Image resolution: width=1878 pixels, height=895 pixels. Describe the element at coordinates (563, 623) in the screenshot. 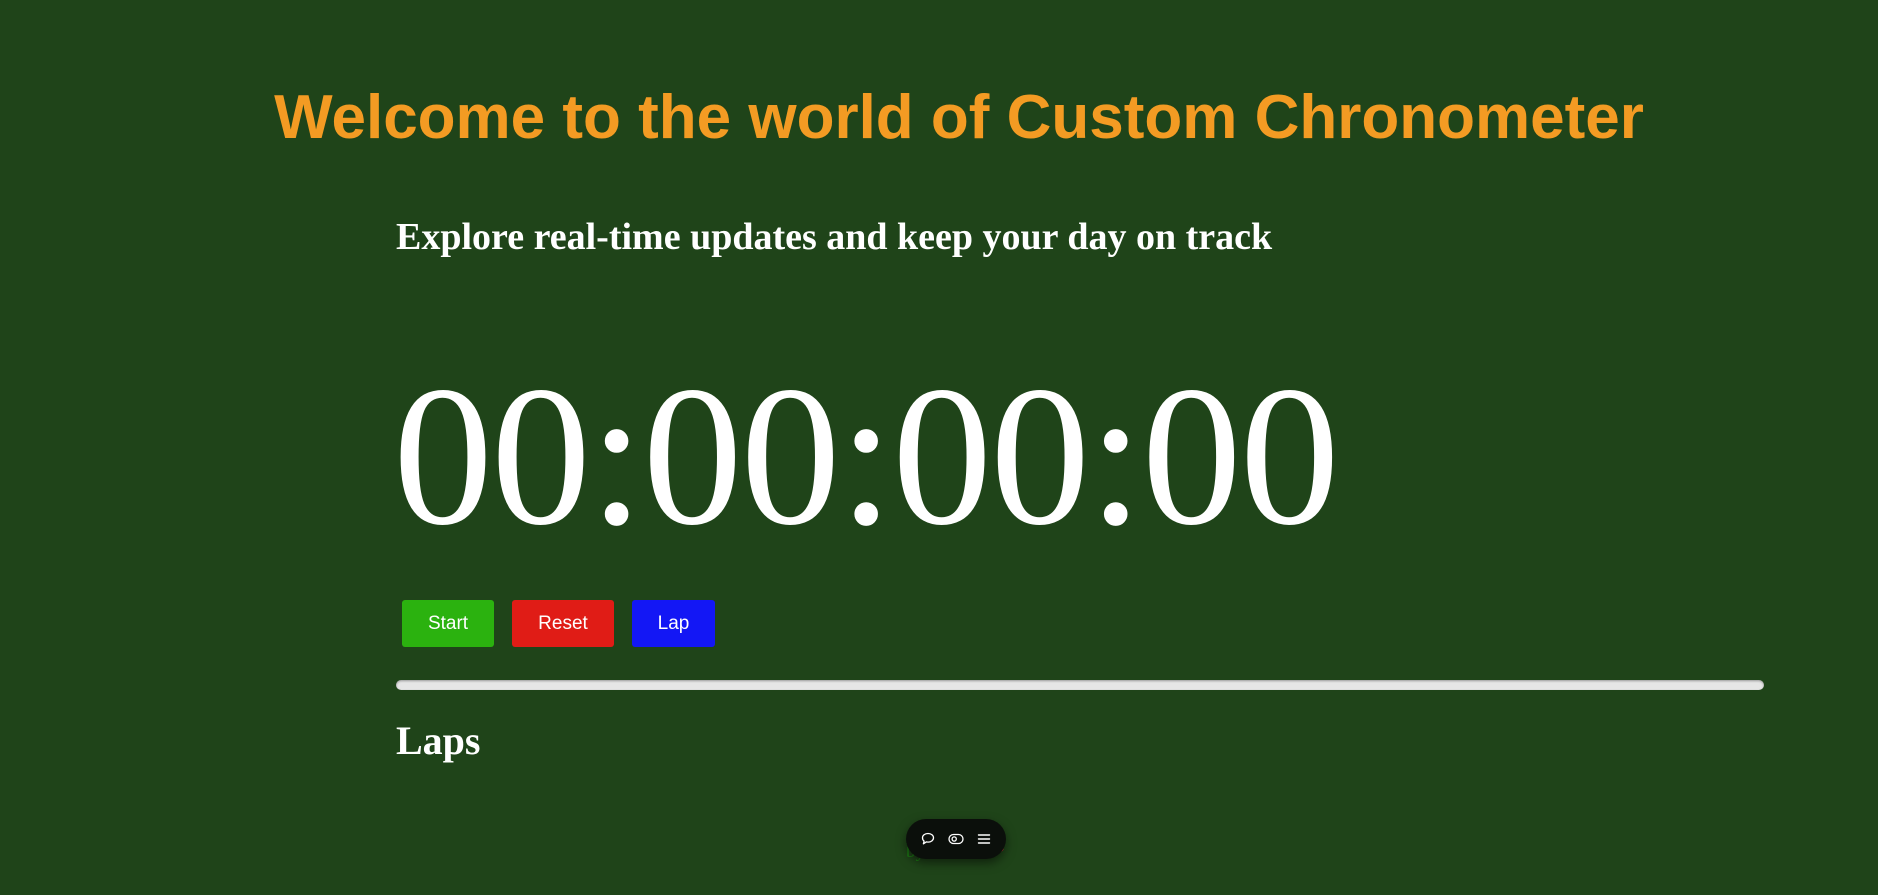

I see `reset-button: Reset` at that location.